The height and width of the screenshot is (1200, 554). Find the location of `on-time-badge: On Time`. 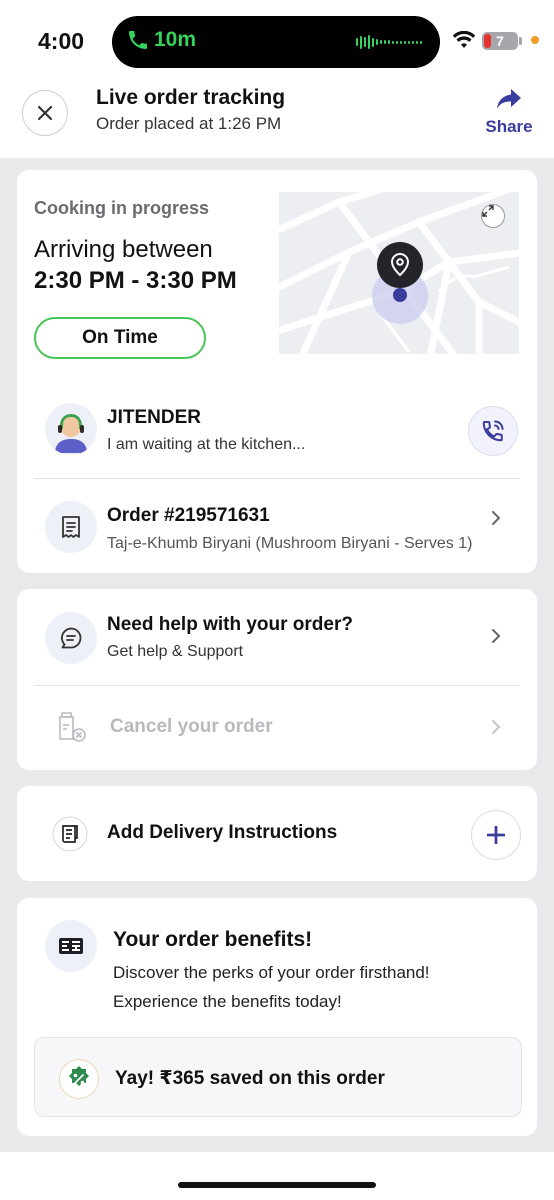

on-time-badge: On Time is located at coordinates (120, 338).